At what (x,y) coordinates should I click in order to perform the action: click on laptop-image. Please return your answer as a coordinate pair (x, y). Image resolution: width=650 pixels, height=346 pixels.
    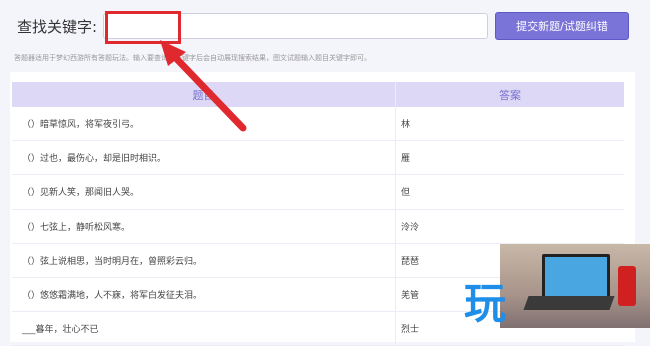
    Looking at the image, I should click on (576, 277).